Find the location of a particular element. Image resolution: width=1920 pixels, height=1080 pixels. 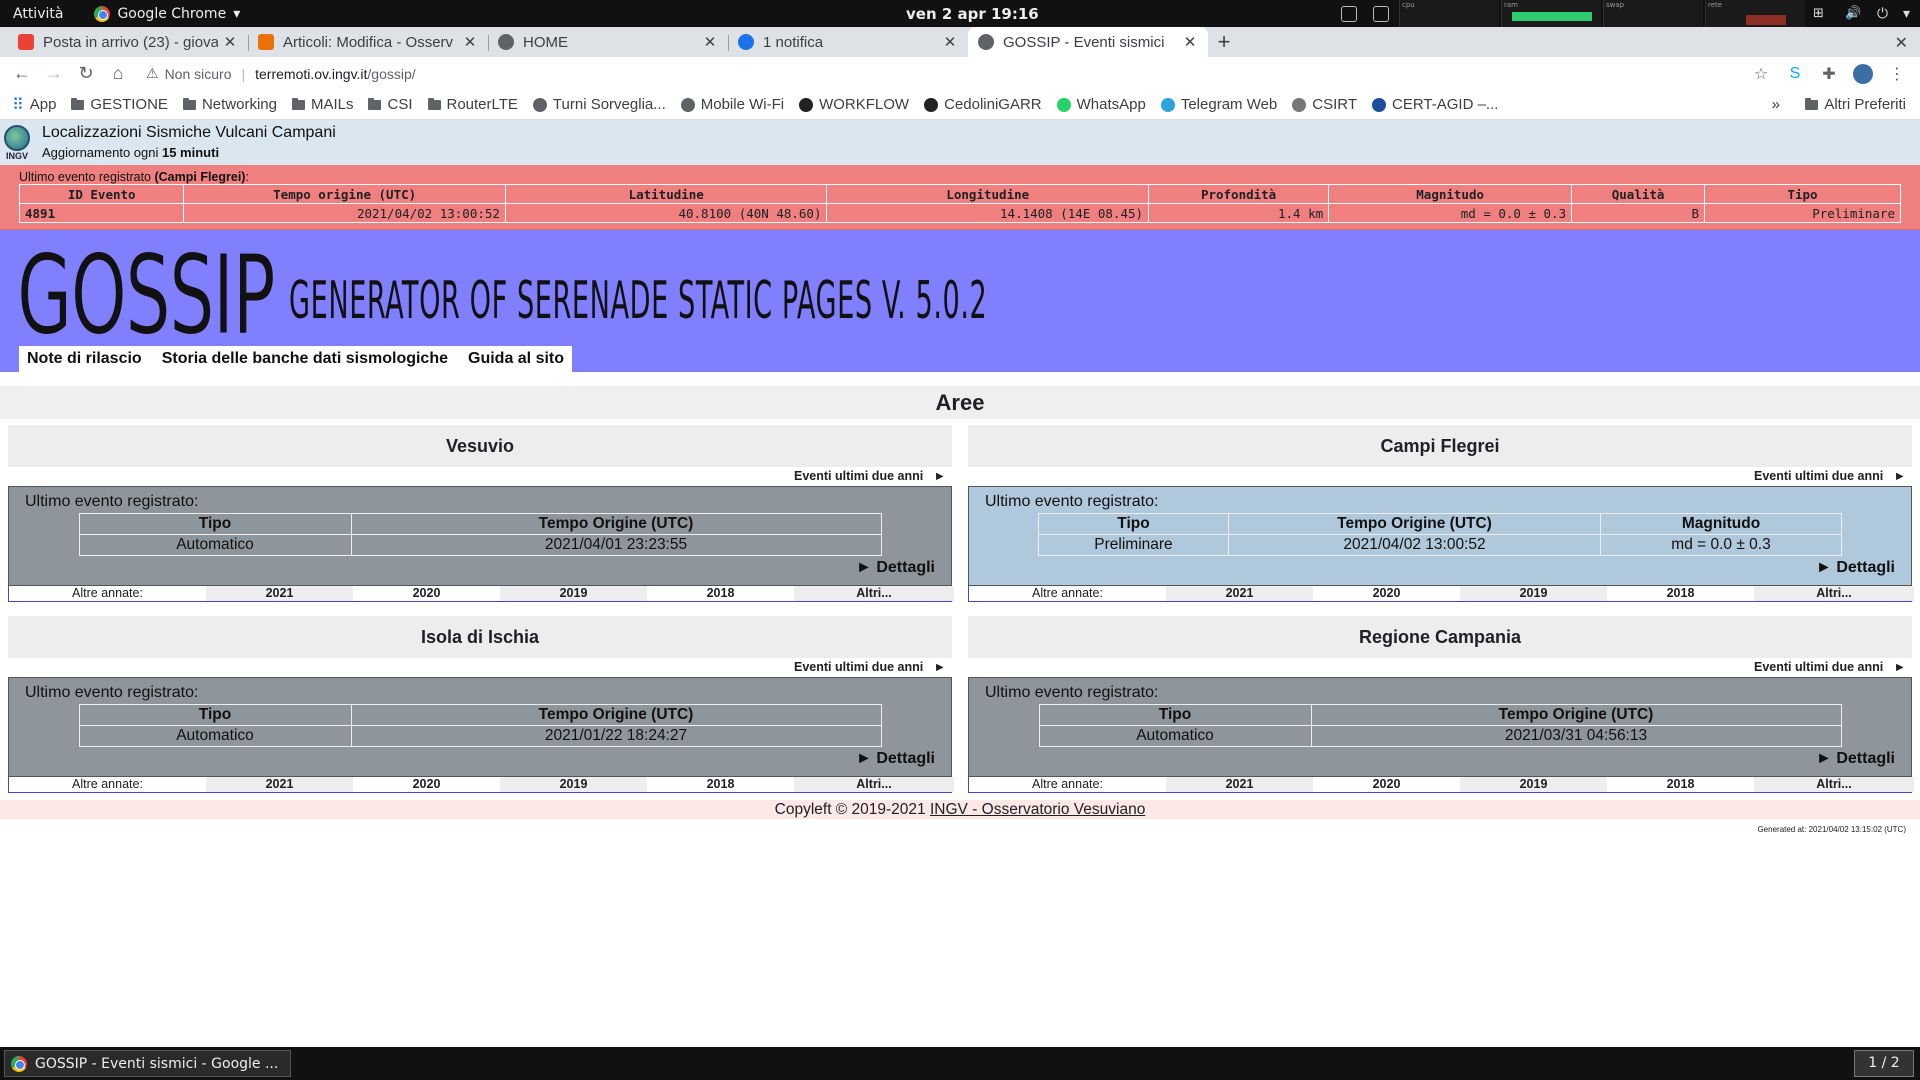

url-host: terremoti.ov.ingv.it is located at coordinates (311, 74).